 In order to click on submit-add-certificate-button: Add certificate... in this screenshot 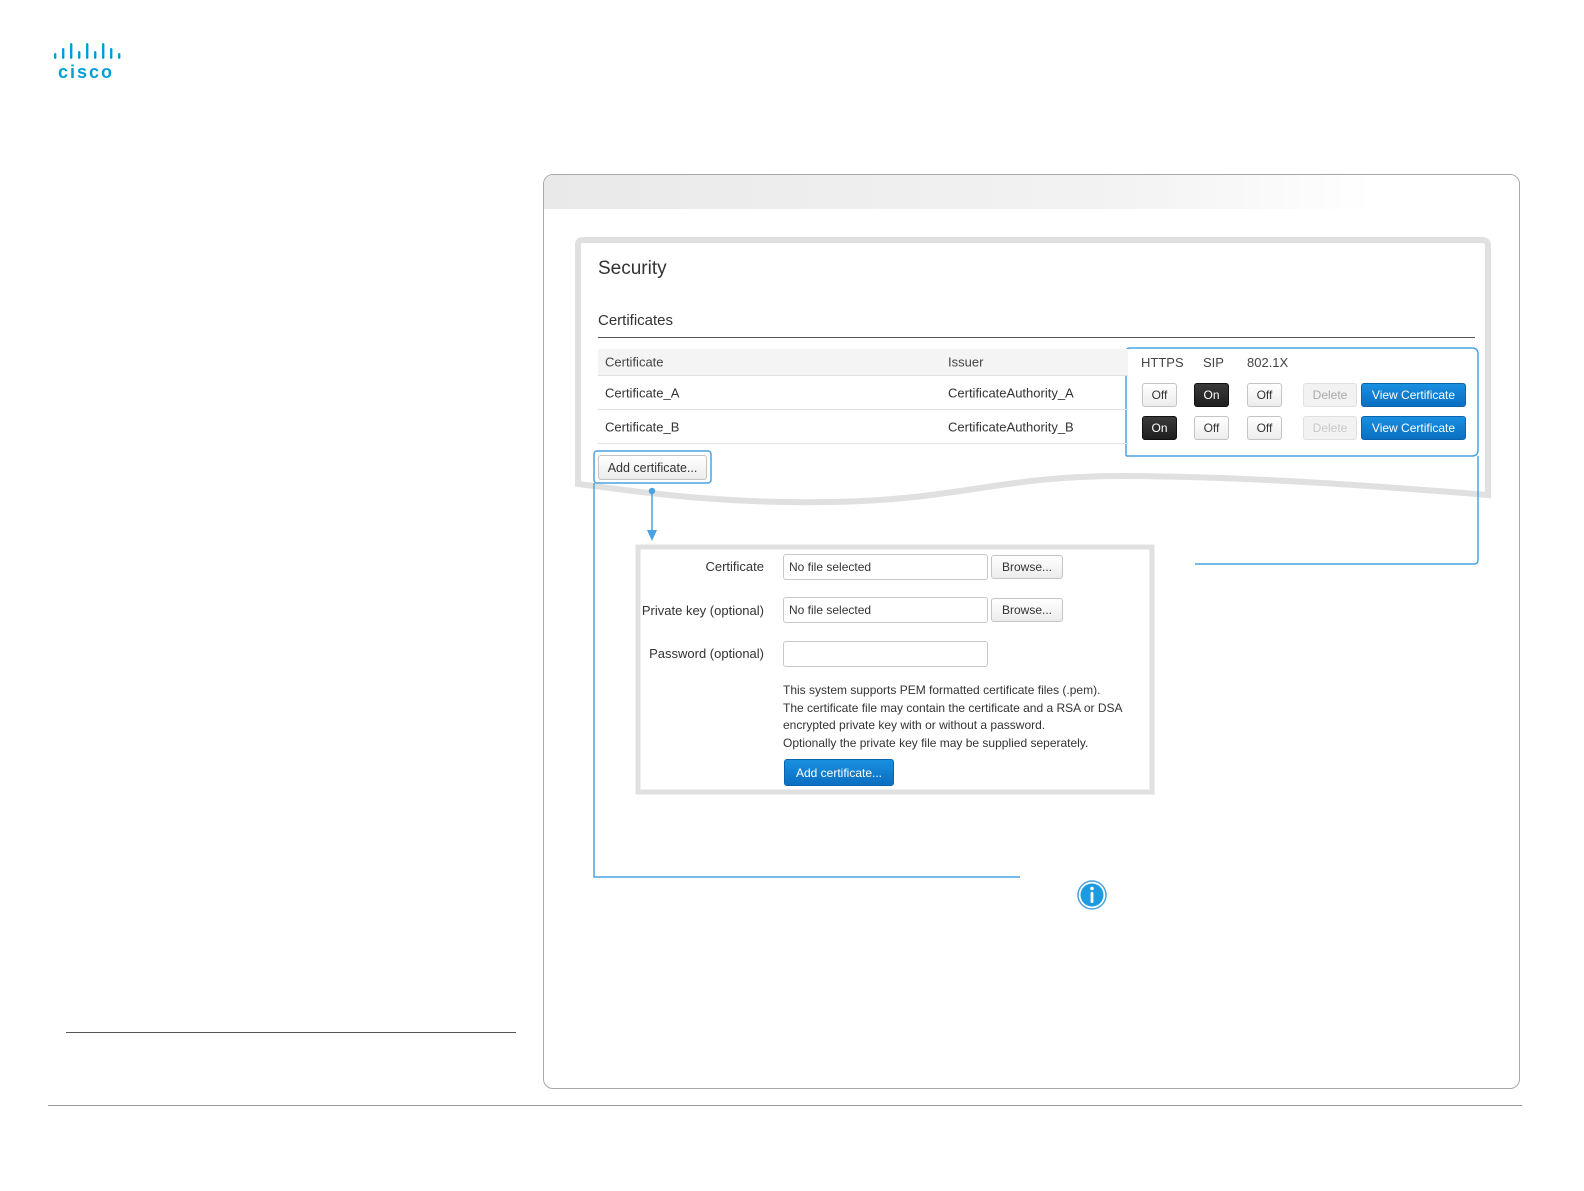, I will do `click(839, 772)`.